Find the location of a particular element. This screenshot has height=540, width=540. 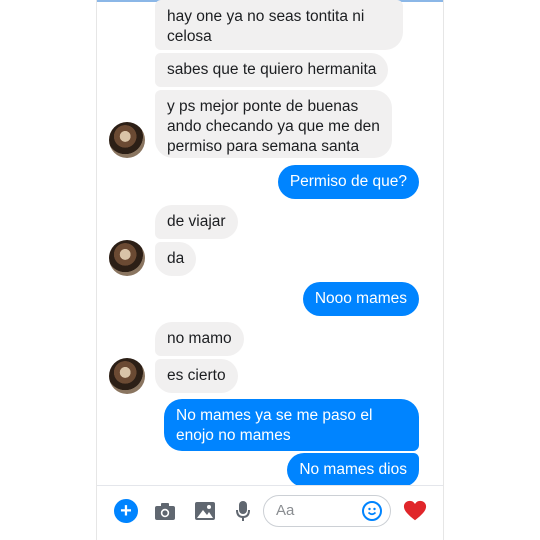

message-text-line: es cierto is located at coordinates (196, 375).